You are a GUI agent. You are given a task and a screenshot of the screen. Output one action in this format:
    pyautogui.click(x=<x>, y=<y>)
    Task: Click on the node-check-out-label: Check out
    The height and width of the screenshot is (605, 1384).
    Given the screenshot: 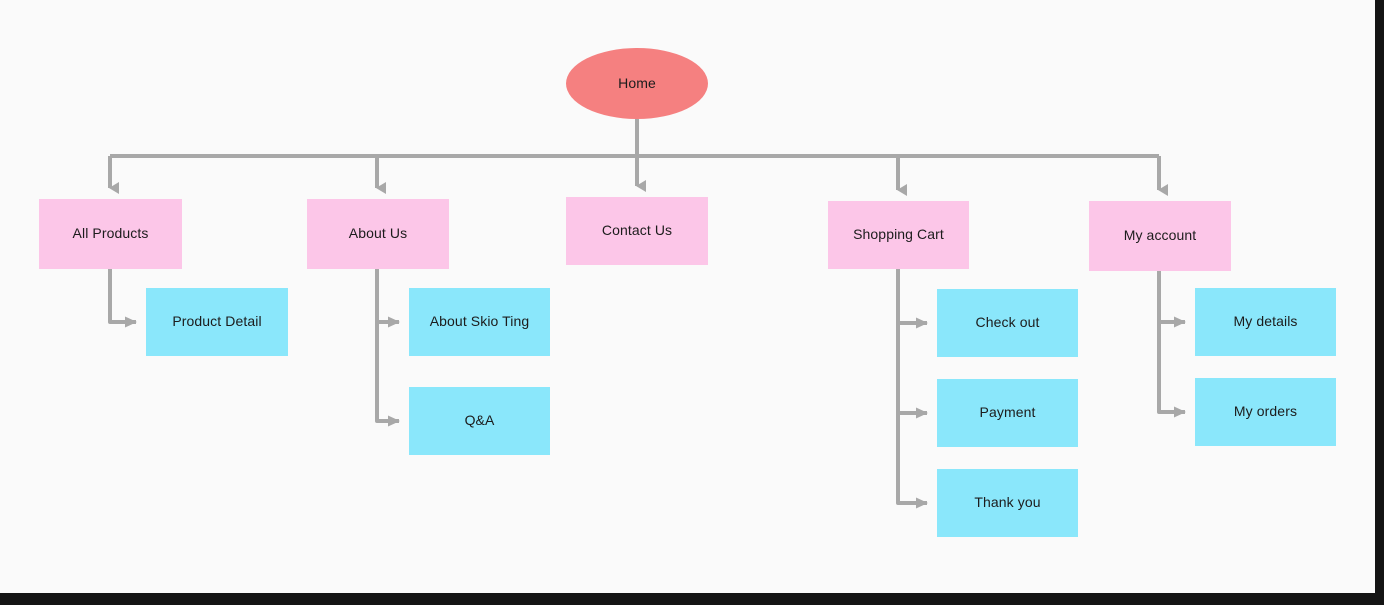 What is the action you would take?
    pyautogui.click(x=1007, y=322)
    